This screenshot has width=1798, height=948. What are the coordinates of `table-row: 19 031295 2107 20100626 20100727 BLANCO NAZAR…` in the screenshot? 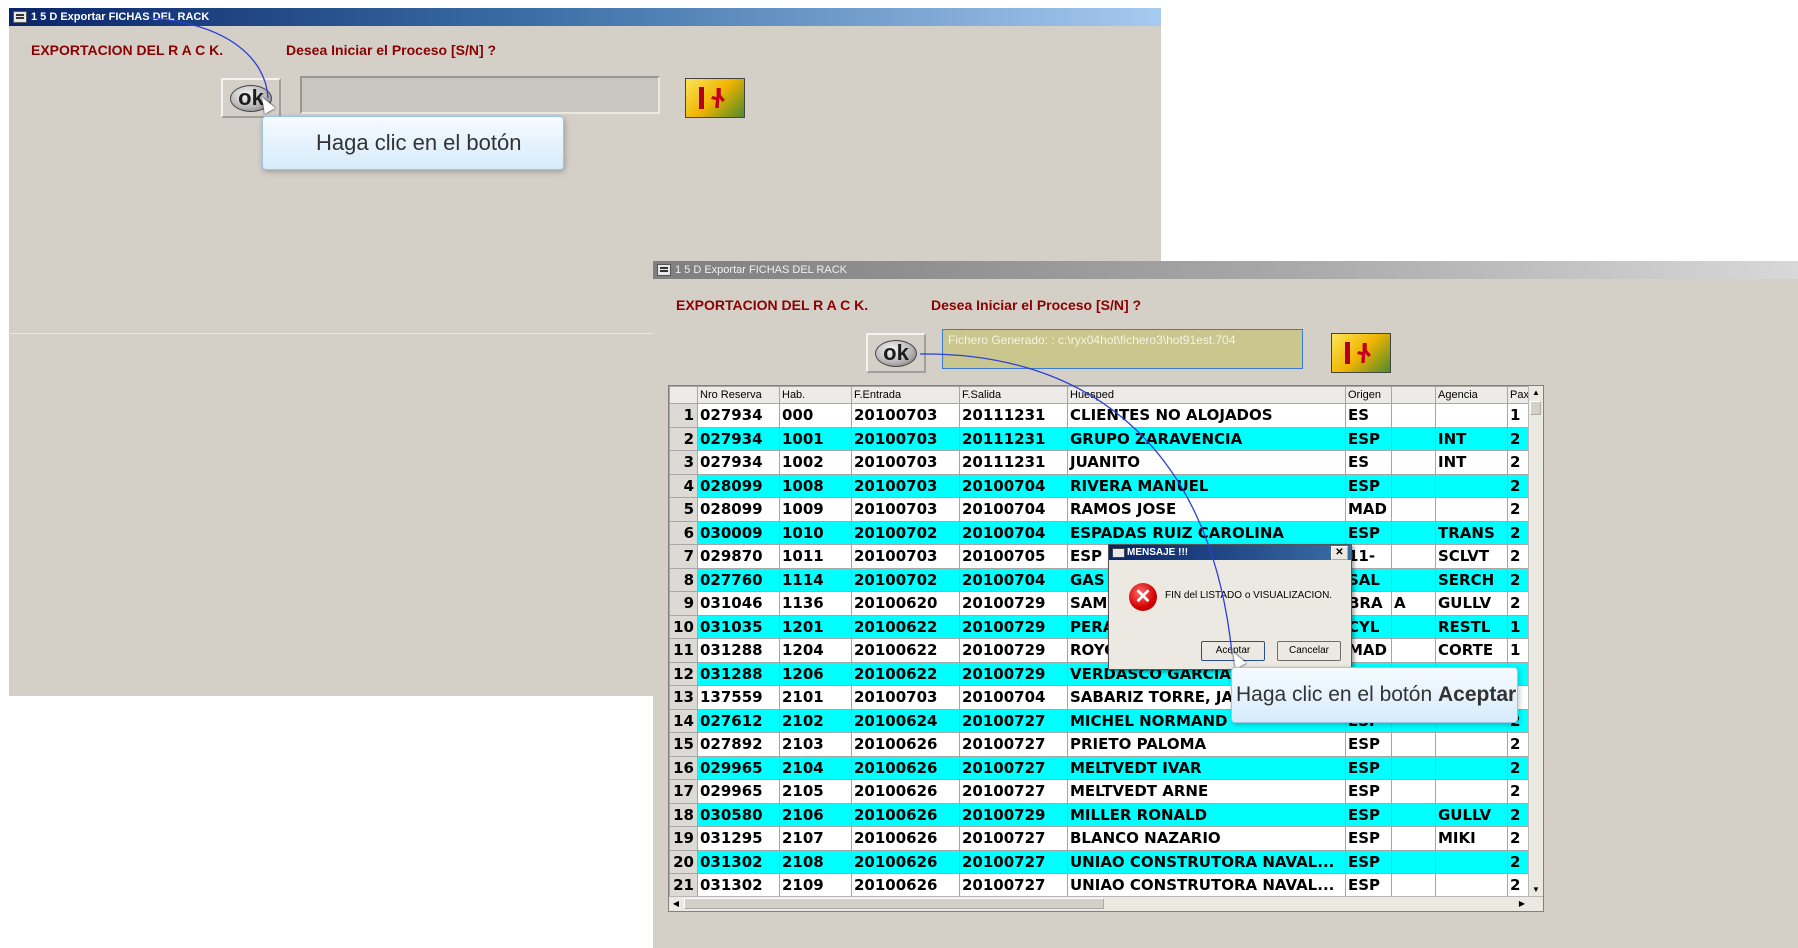 It's located at (1100, 838).